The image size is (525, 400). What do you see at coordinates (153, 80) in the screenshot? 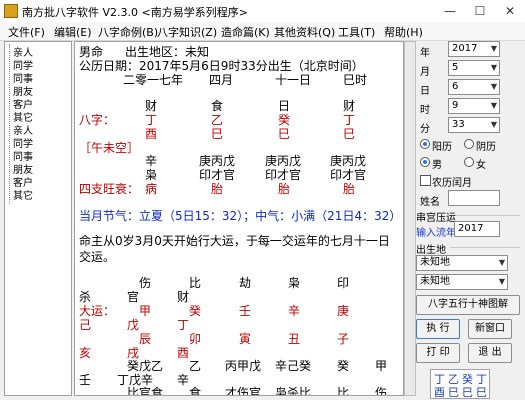
I see `year-cn: 二零一七年` at bounding box center [153, 80].